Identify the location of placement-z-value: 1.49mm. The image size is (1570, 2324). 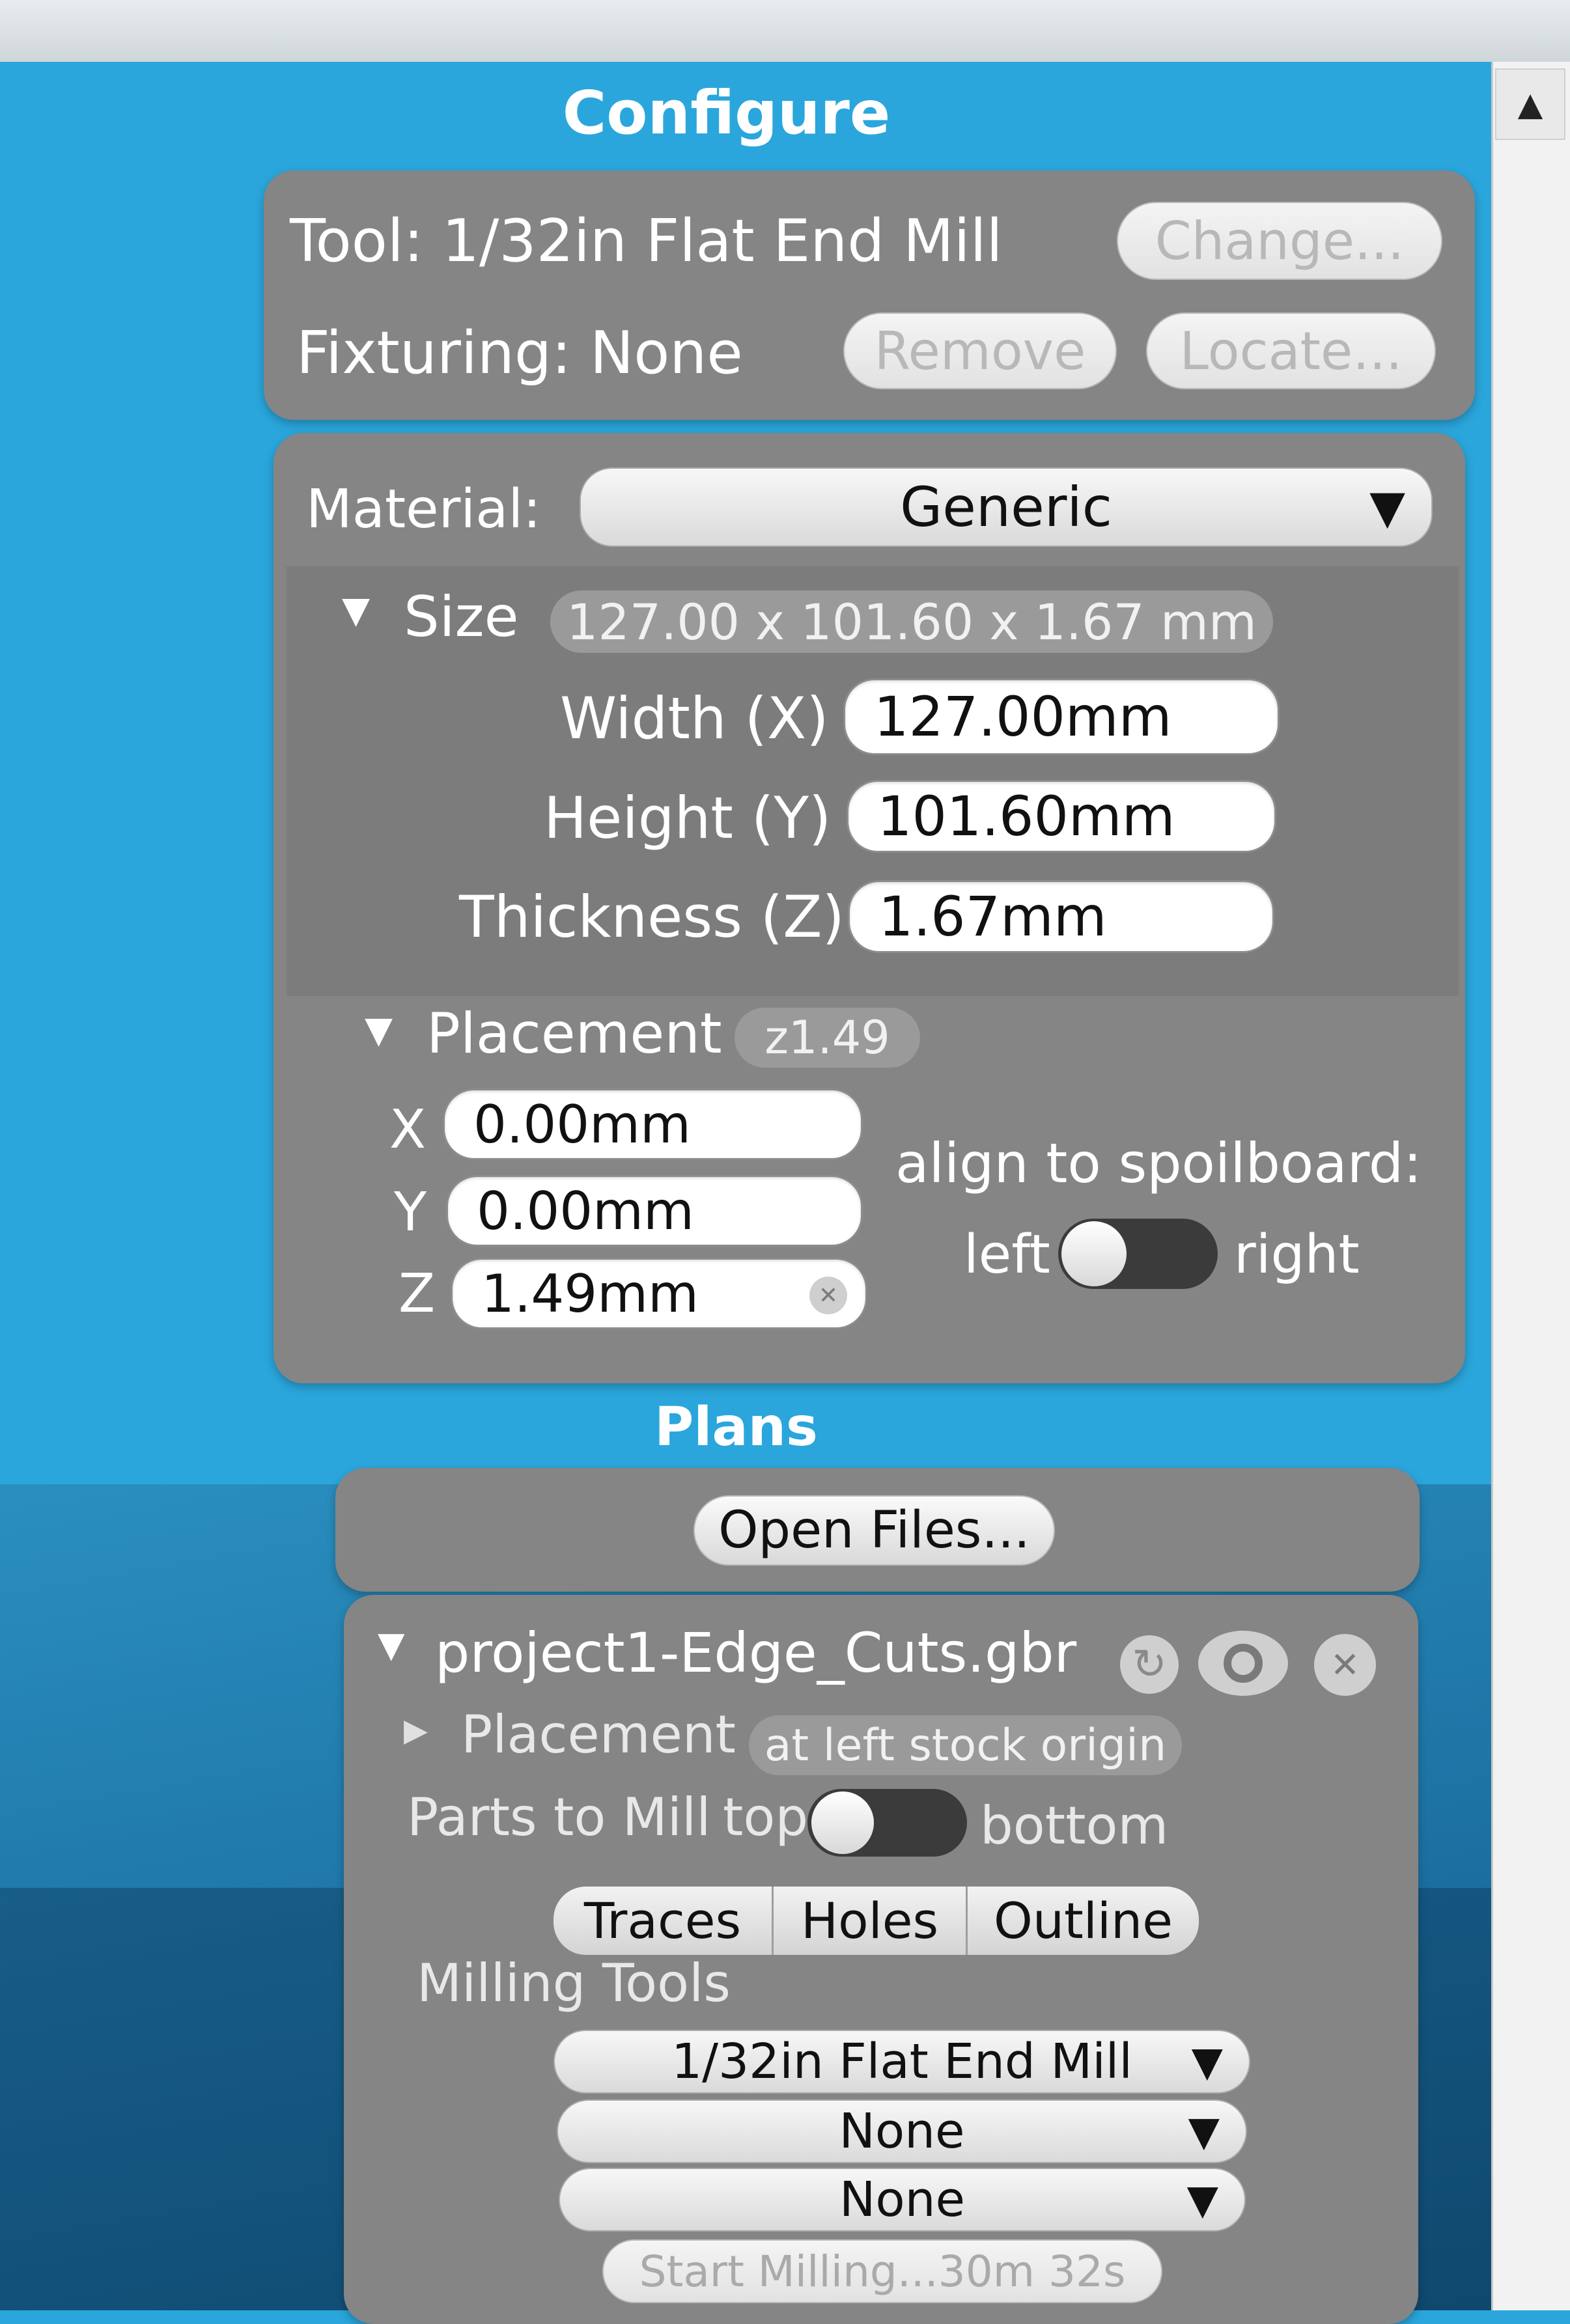
(590, 1293).